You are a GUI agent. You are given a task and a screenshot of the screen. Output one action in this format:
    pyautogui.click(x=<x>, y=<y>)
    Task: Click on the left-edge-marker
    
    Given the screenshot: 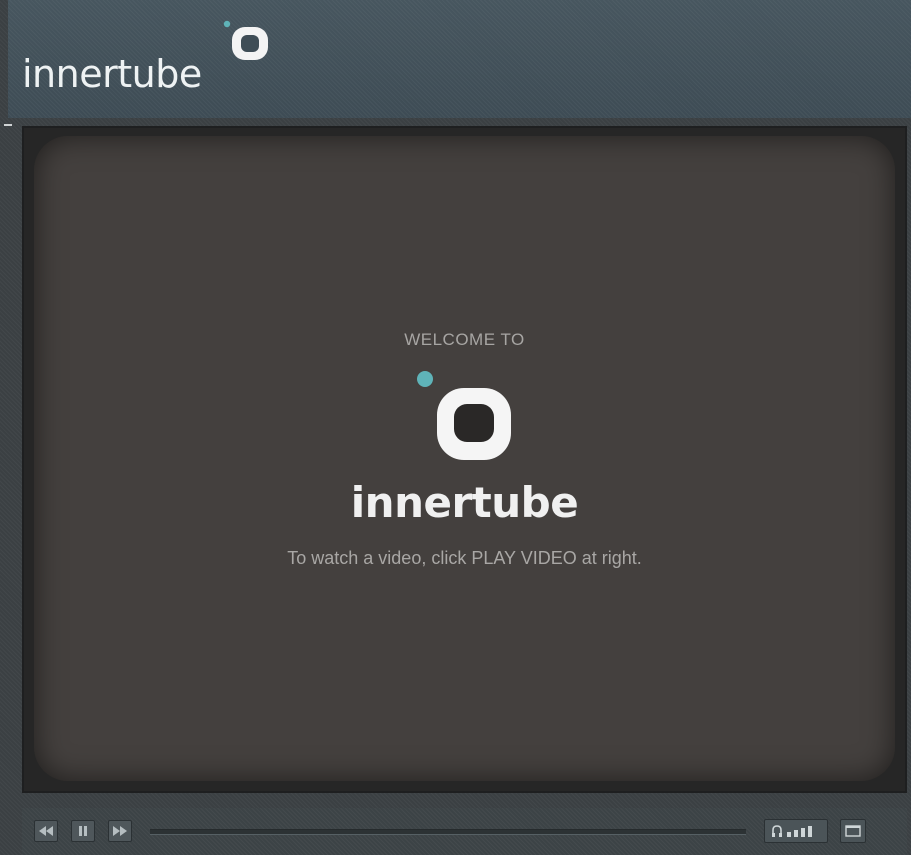 What is the action you would take?
    pyautogui.click(x=8, y=125)
    